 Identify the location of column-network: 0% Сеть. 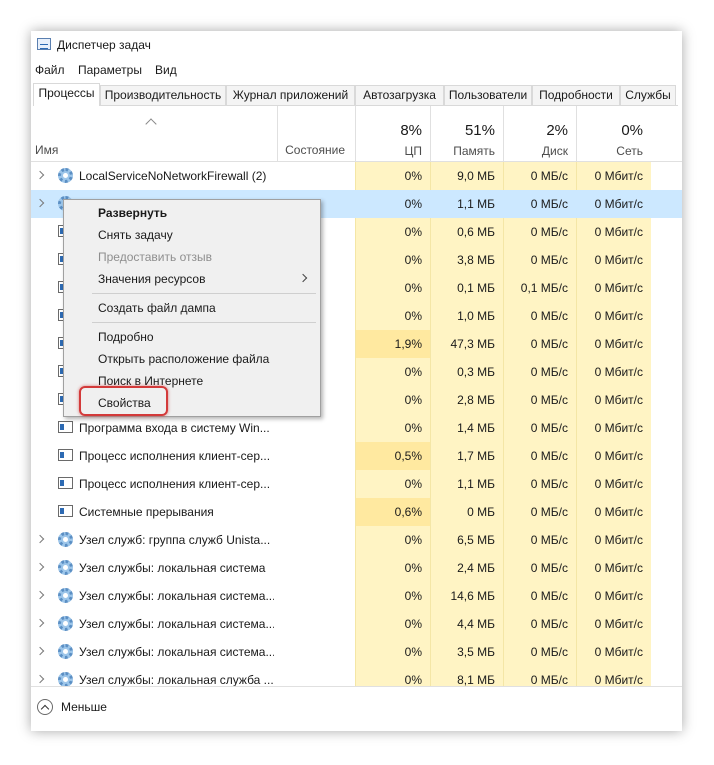
(613, 133).